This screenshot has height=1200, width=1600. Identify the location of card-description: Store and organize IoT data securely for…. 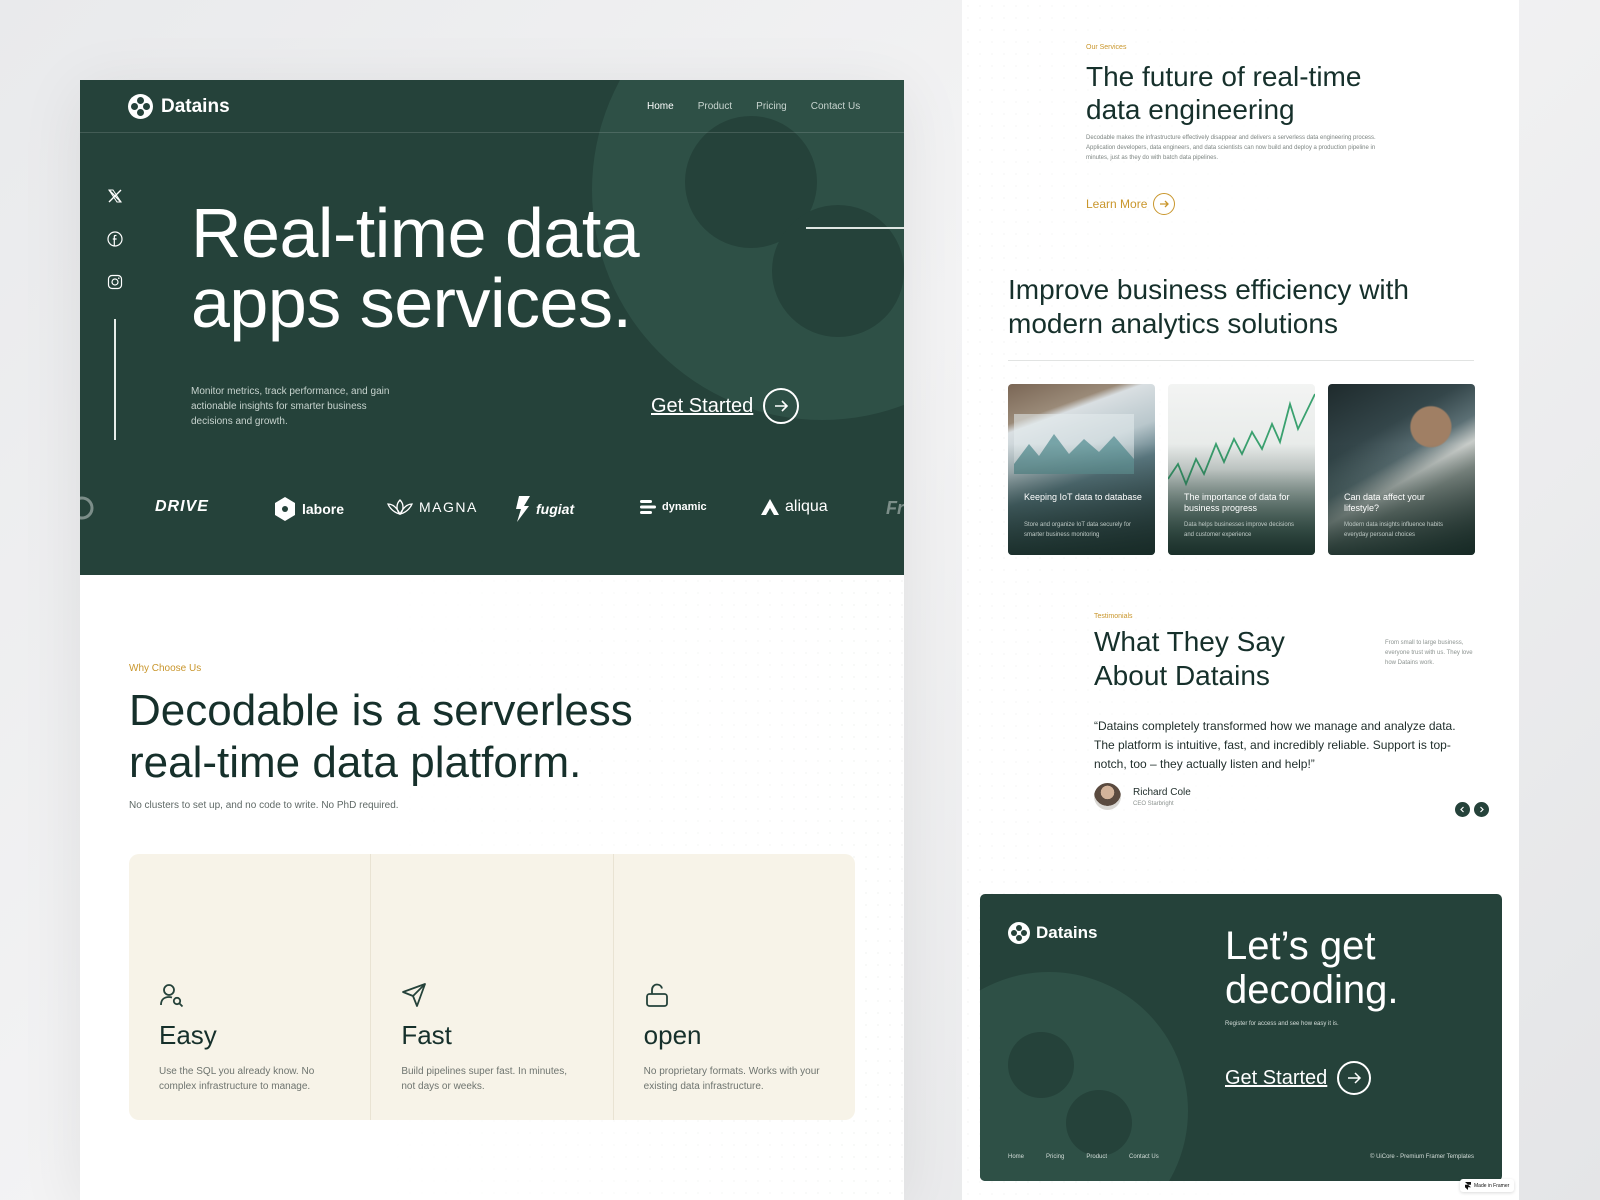
(1077, 530).